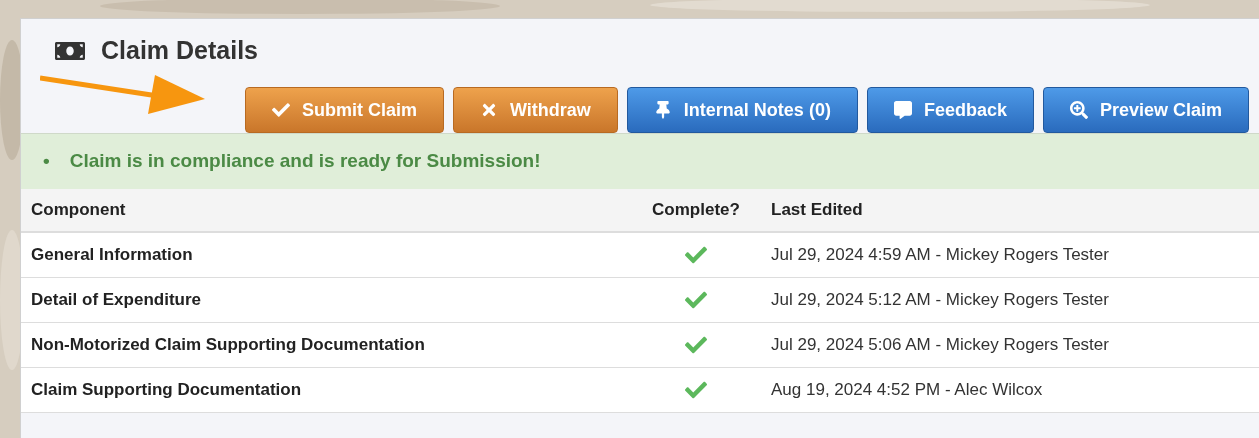 This screenshot has height=438, width=1259. I want to click on table-cell-text: Claim Supporting Documentation, so click(166, 390).